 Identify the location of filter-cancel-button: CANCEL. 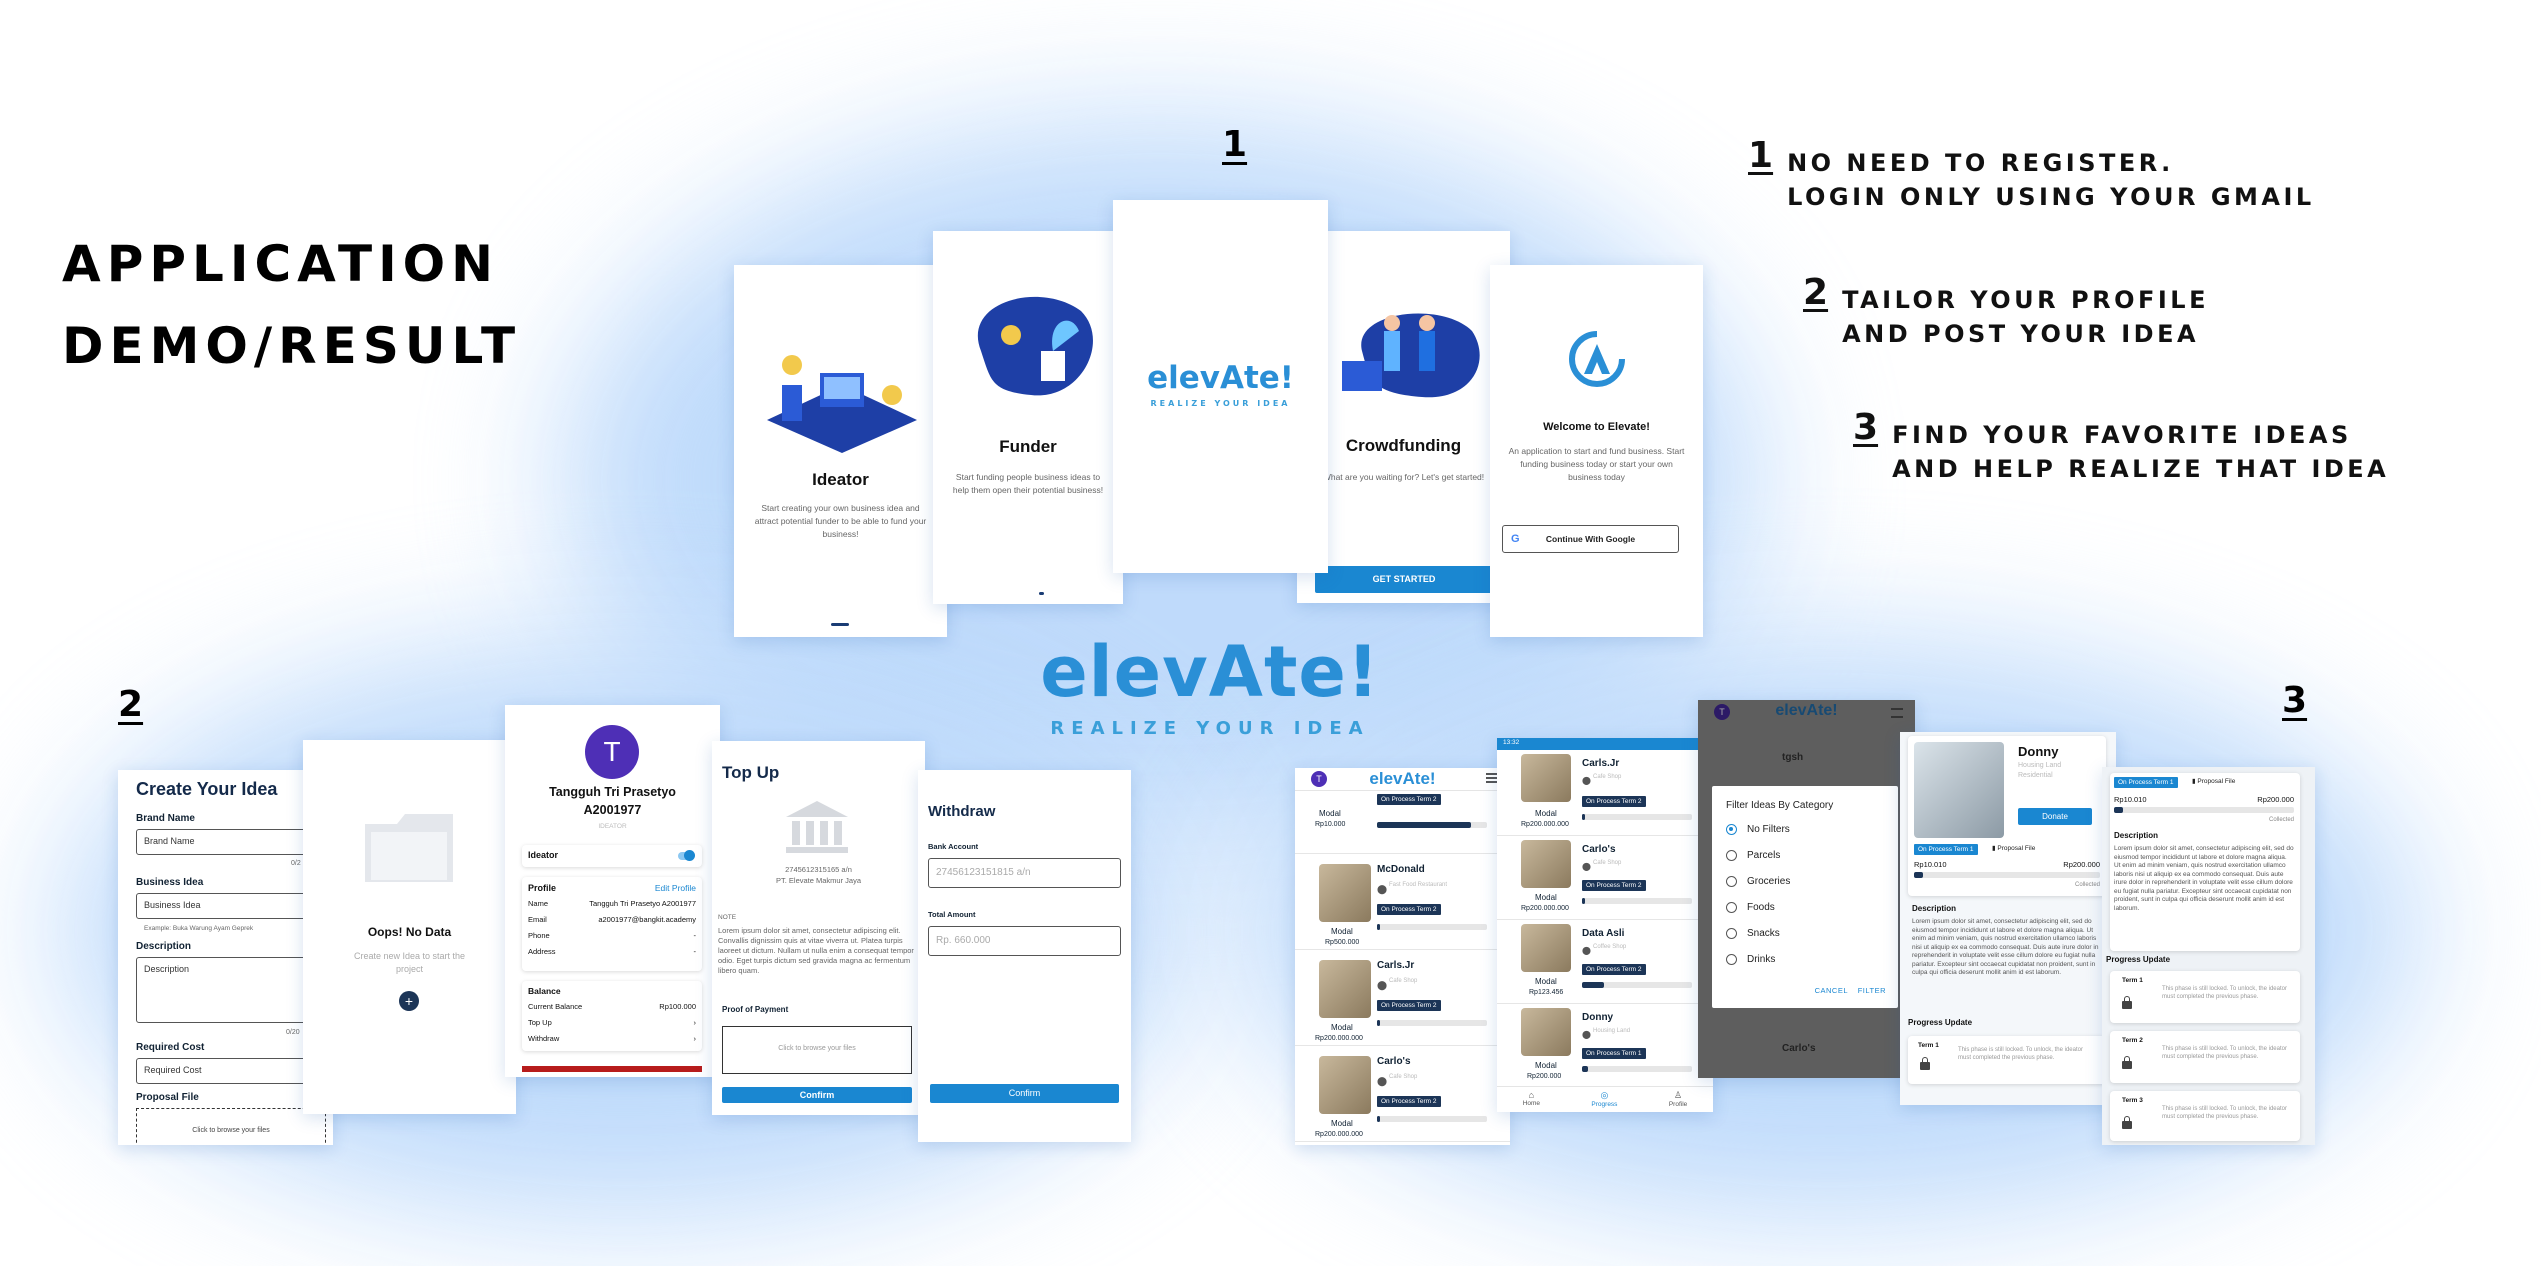
(1831, 990).